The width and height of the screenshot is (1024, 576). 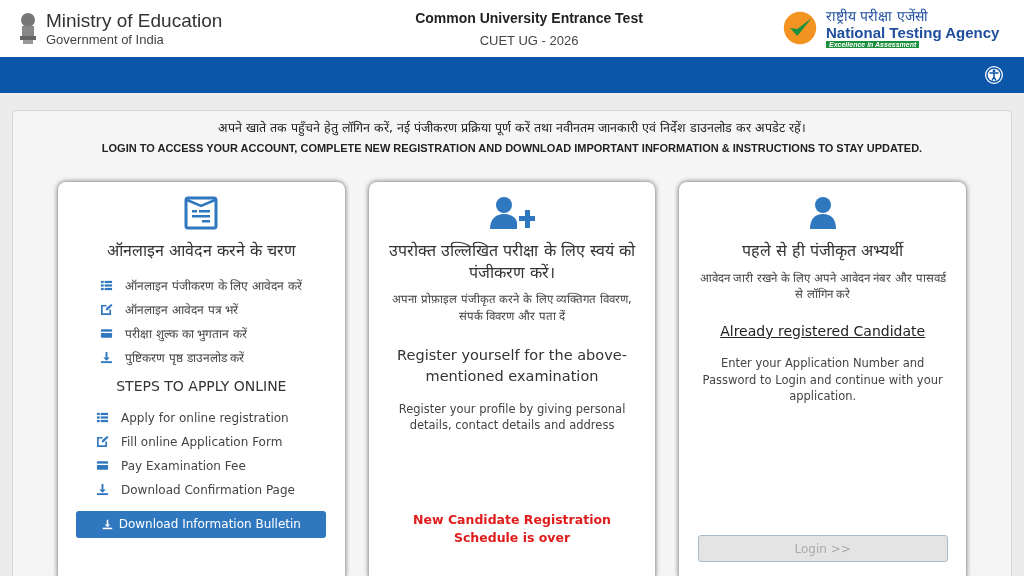 I want to click on ministry-title: Ministry of Education, so click(x=134, y=21).